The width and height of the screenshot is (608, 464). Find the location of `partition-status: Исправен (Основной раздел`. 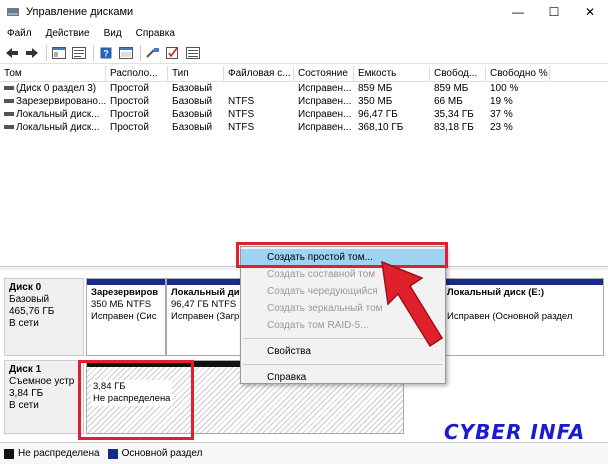

partition-status: Исправен (Основной раздел is located at coordinates (510, 316).